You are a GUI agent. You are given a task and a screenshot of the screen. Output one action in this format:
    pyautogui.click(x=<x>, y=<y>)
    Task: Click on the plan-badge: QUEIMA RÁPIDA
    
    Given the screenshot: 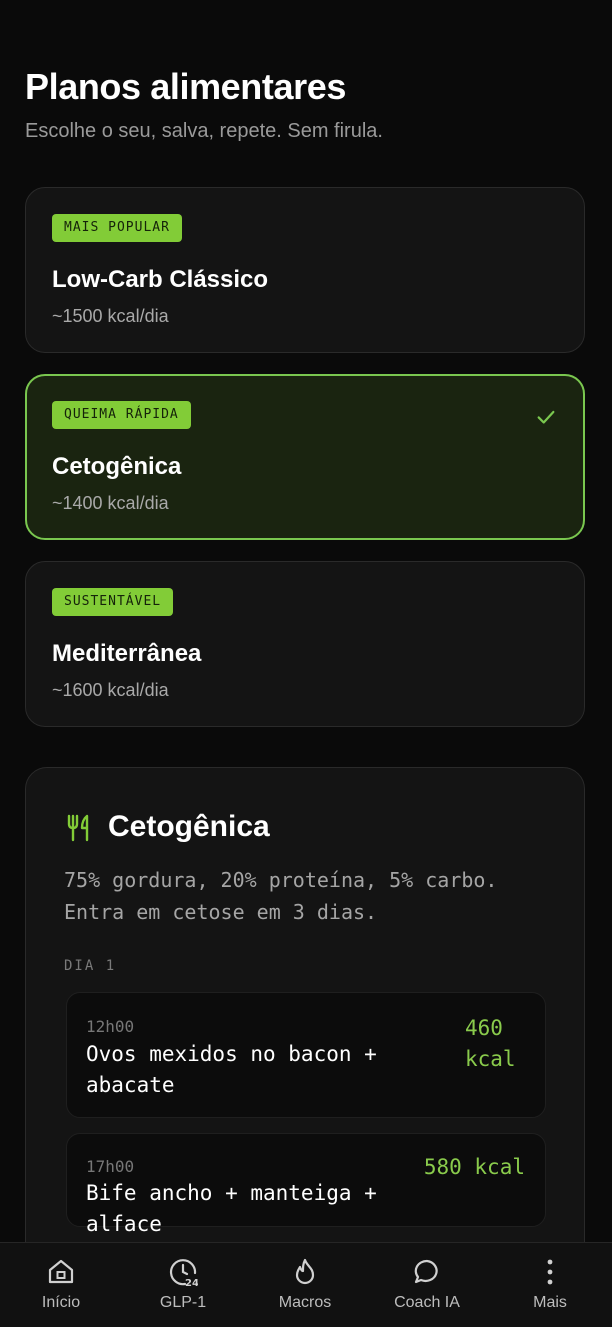 What is the action you would take?
    pyautogui.click(x=121, y=415)
    